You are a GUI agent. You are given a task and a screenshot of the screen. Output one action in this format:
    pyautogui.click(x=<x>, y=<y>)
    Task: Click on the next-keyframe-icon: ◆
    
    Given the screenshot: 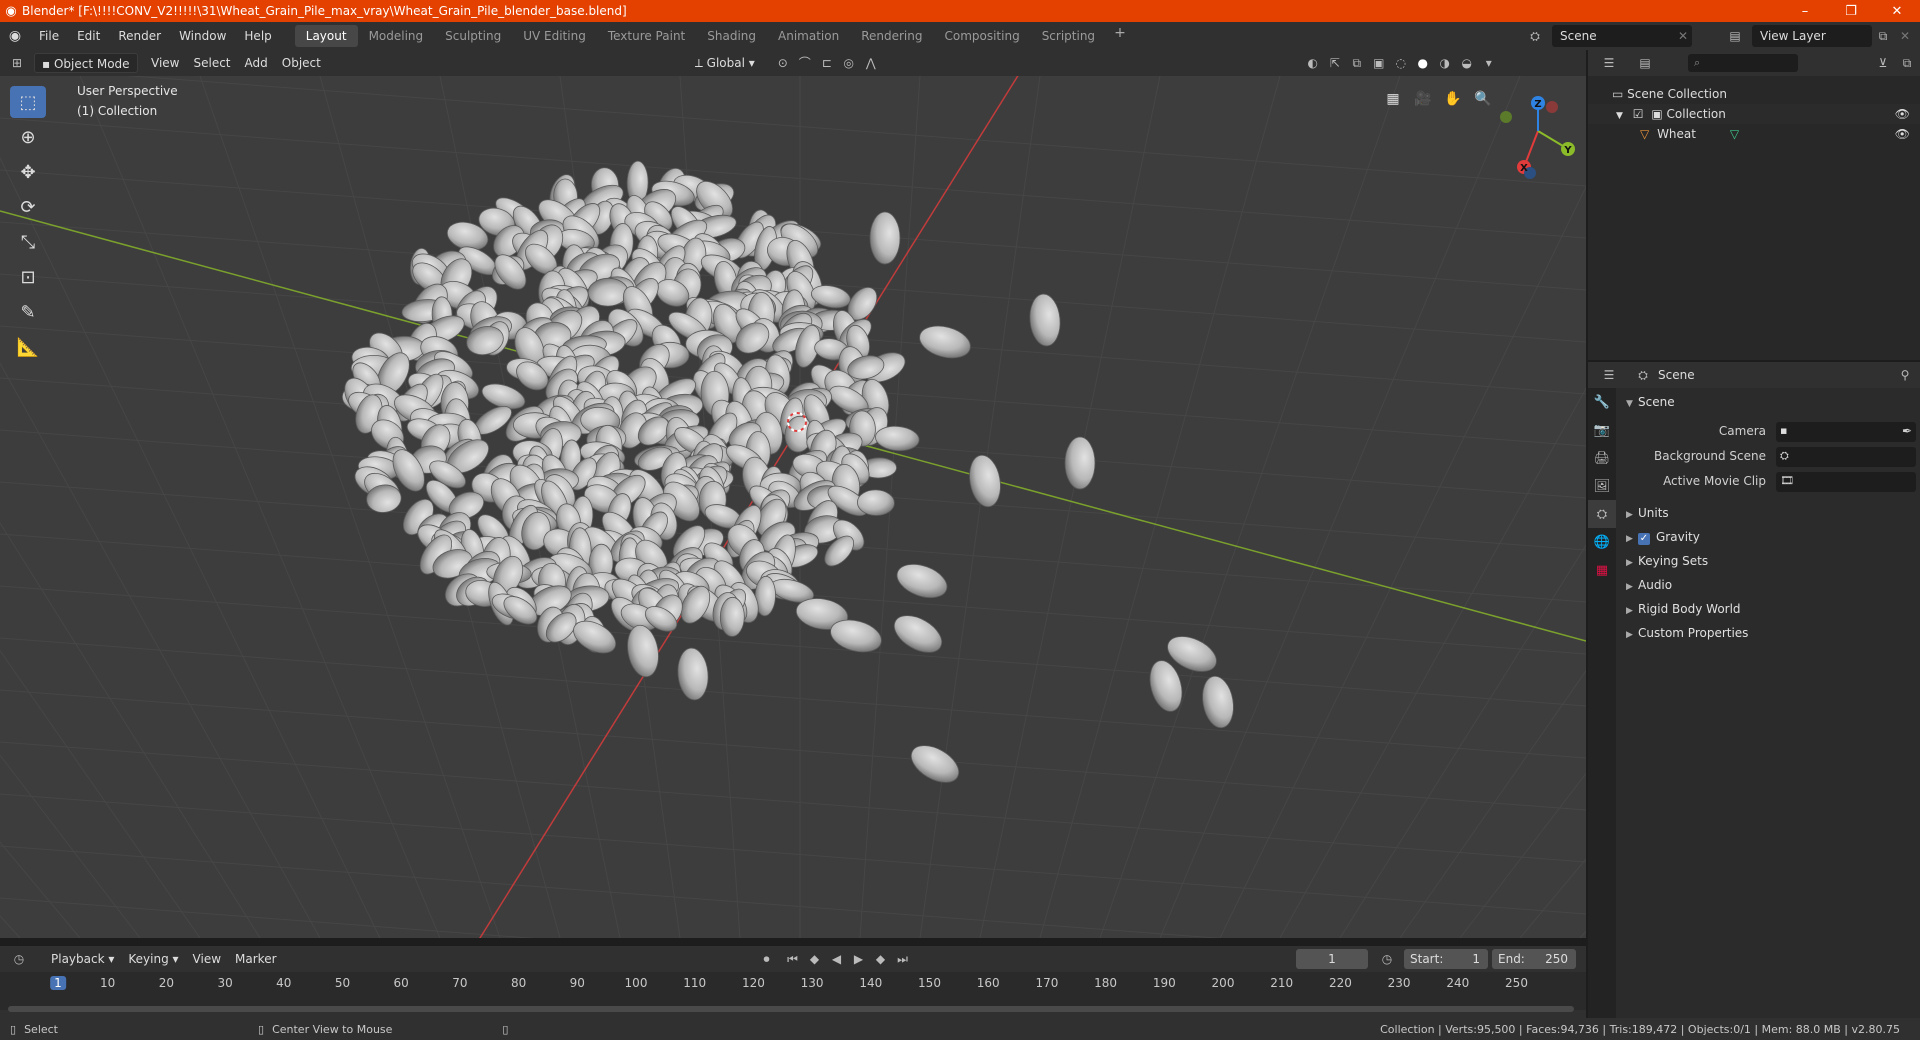 What is the action you would take?
    pyautogui.click(x=881, y=959)
    